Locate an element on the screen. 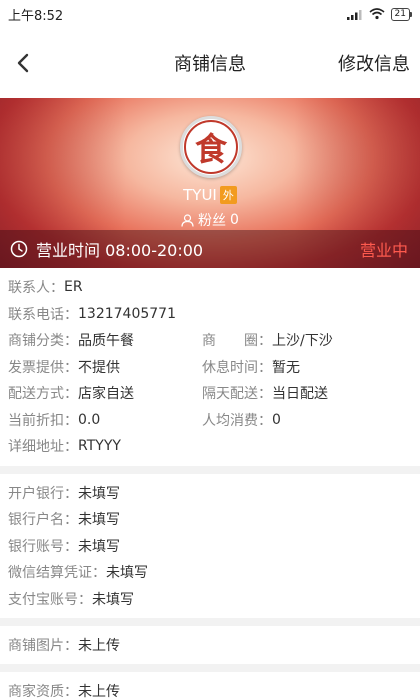 The height and width of the screenshot is (700, 420). info-row: 联系人： ER is located at coordinates (210, 287).